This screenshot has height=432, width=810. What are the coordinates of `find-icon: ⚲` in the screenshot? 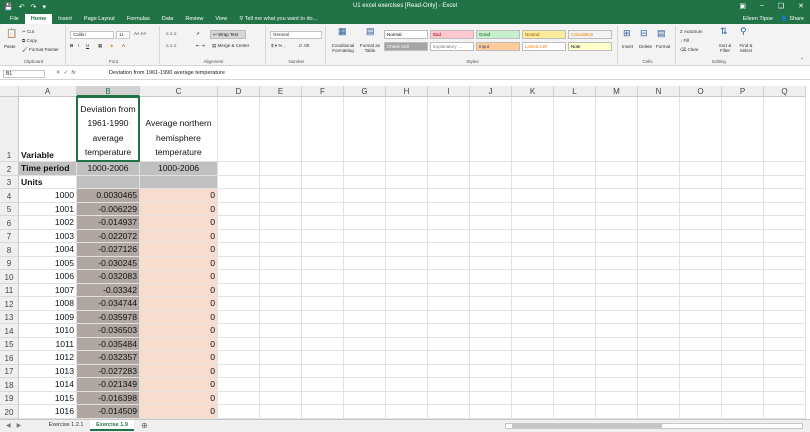 It's located at (743, 31).